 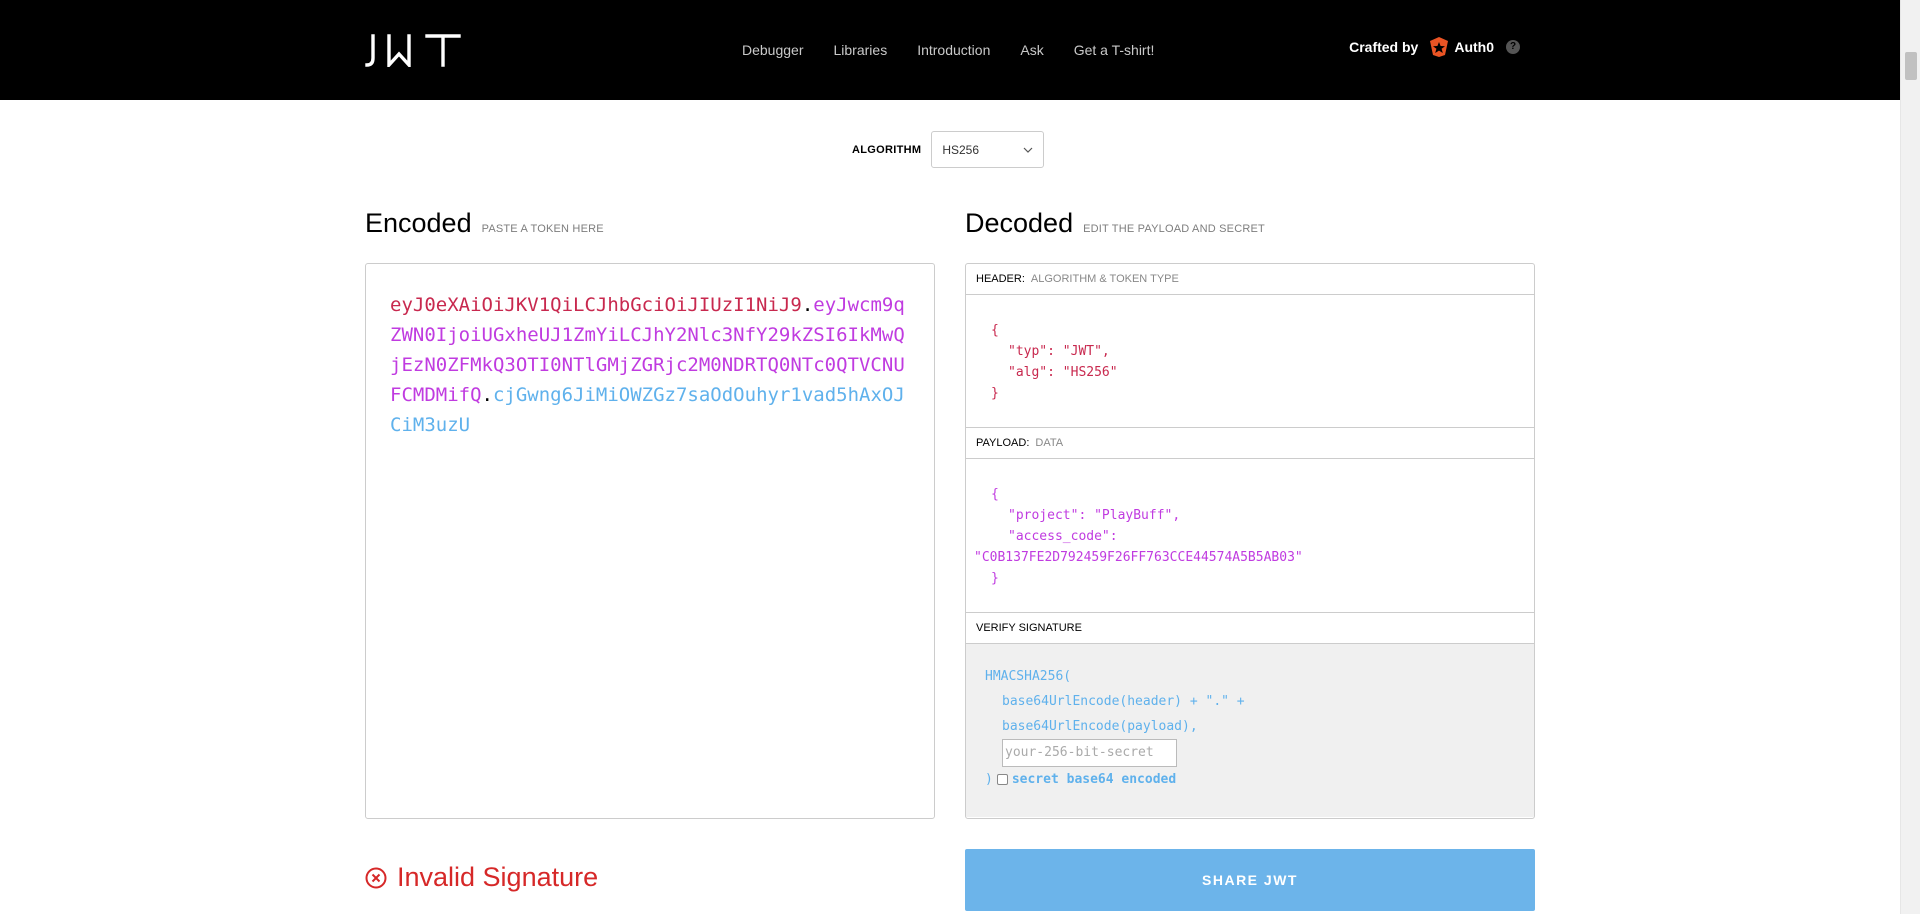 I want to click on nav-ask: Ask, so click(x=1031, y=50).